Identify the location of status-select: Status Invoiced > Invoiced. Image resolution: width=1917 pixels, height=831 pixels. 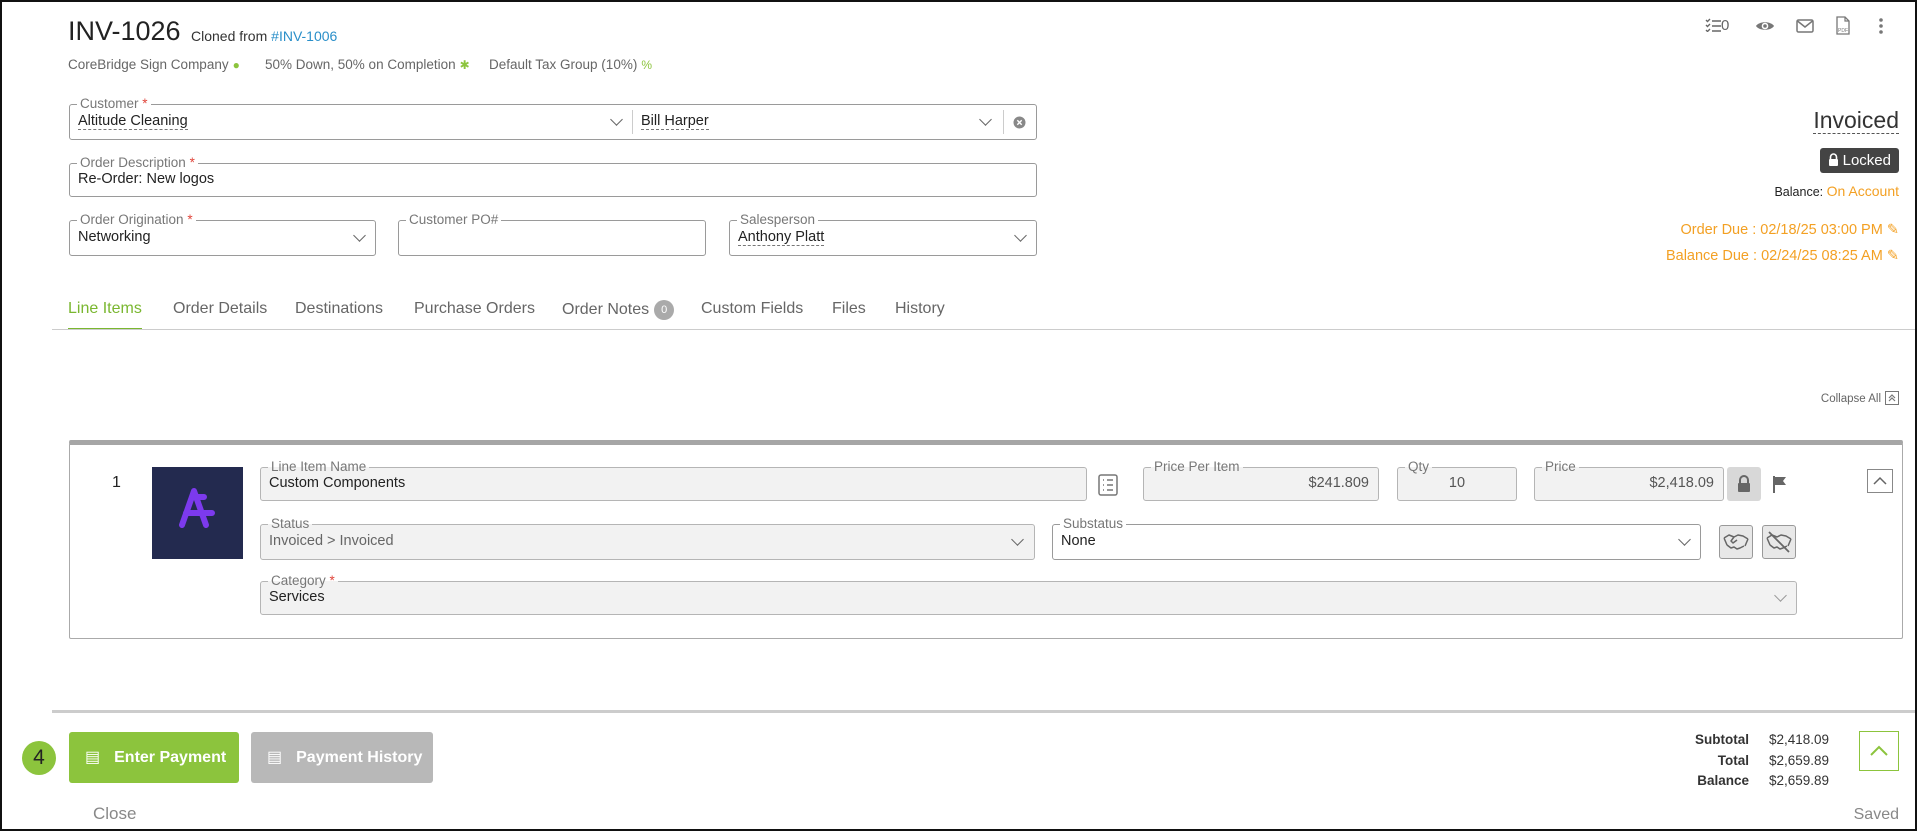
(647, 538).